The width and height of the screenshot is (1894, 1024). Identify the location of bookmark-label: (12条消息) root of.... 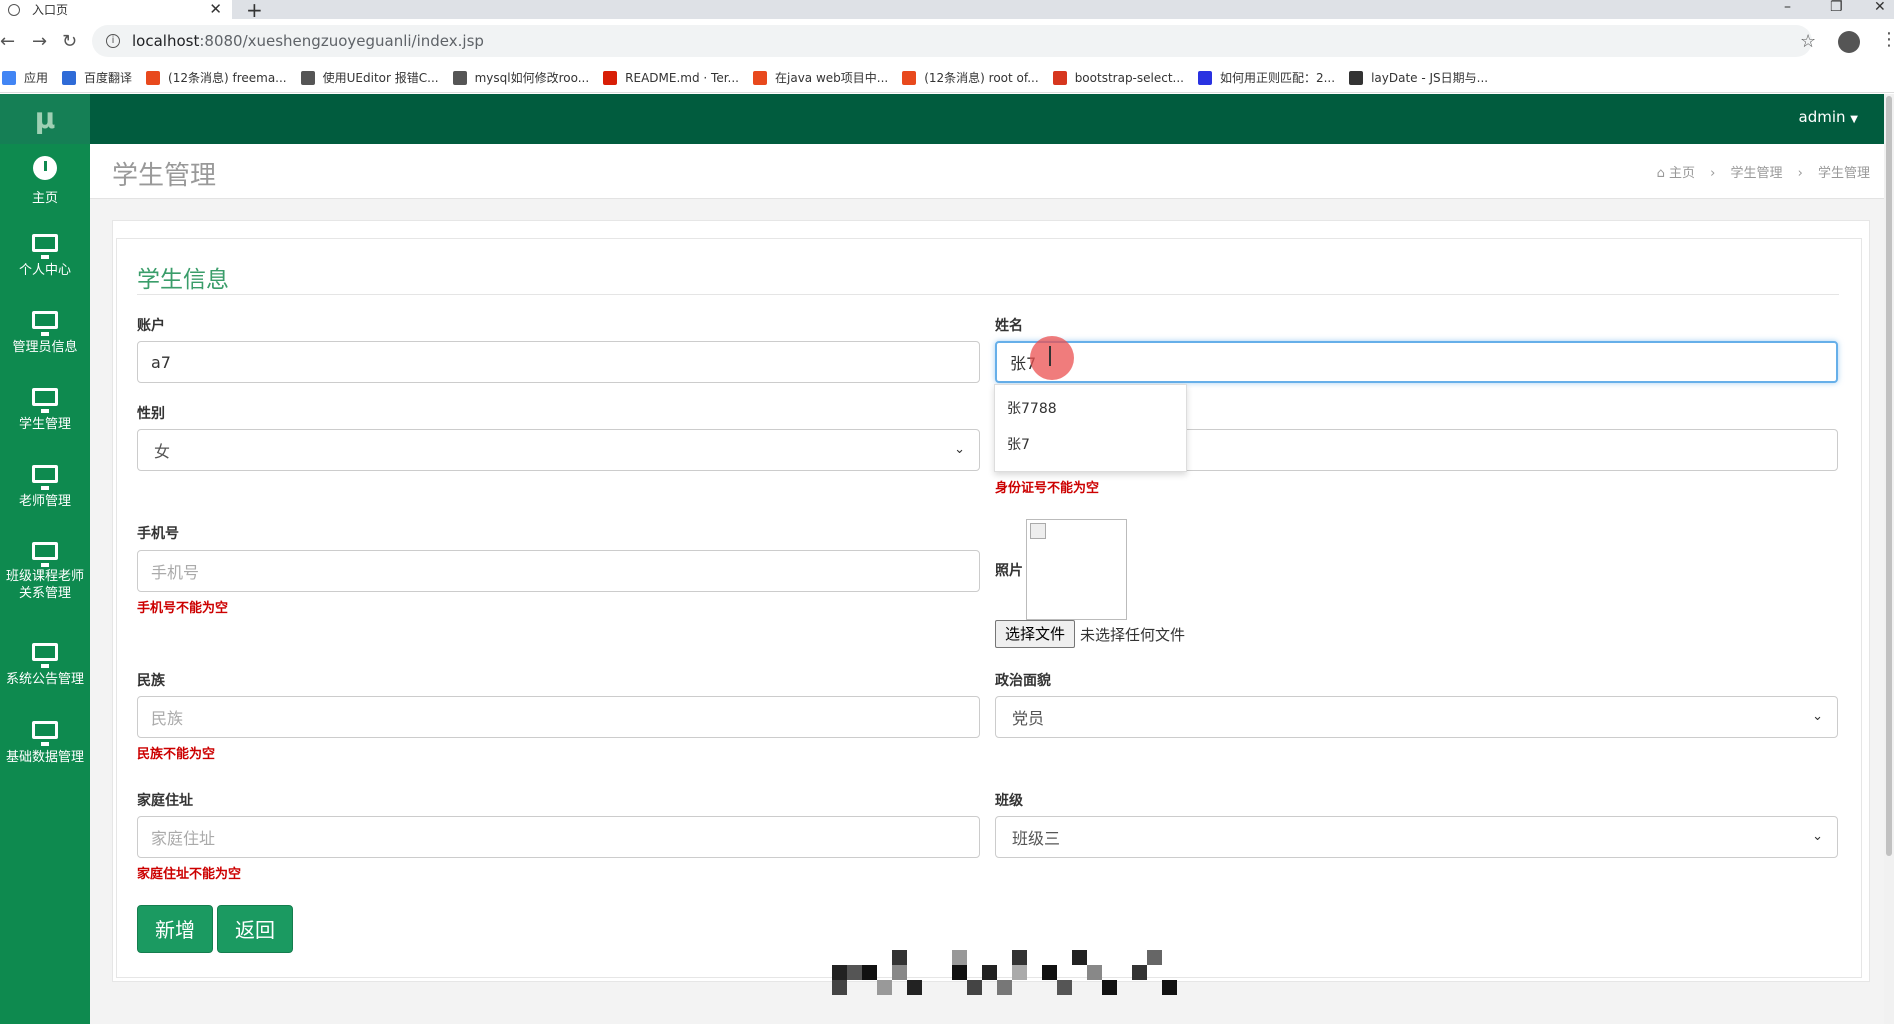
(981, 78).